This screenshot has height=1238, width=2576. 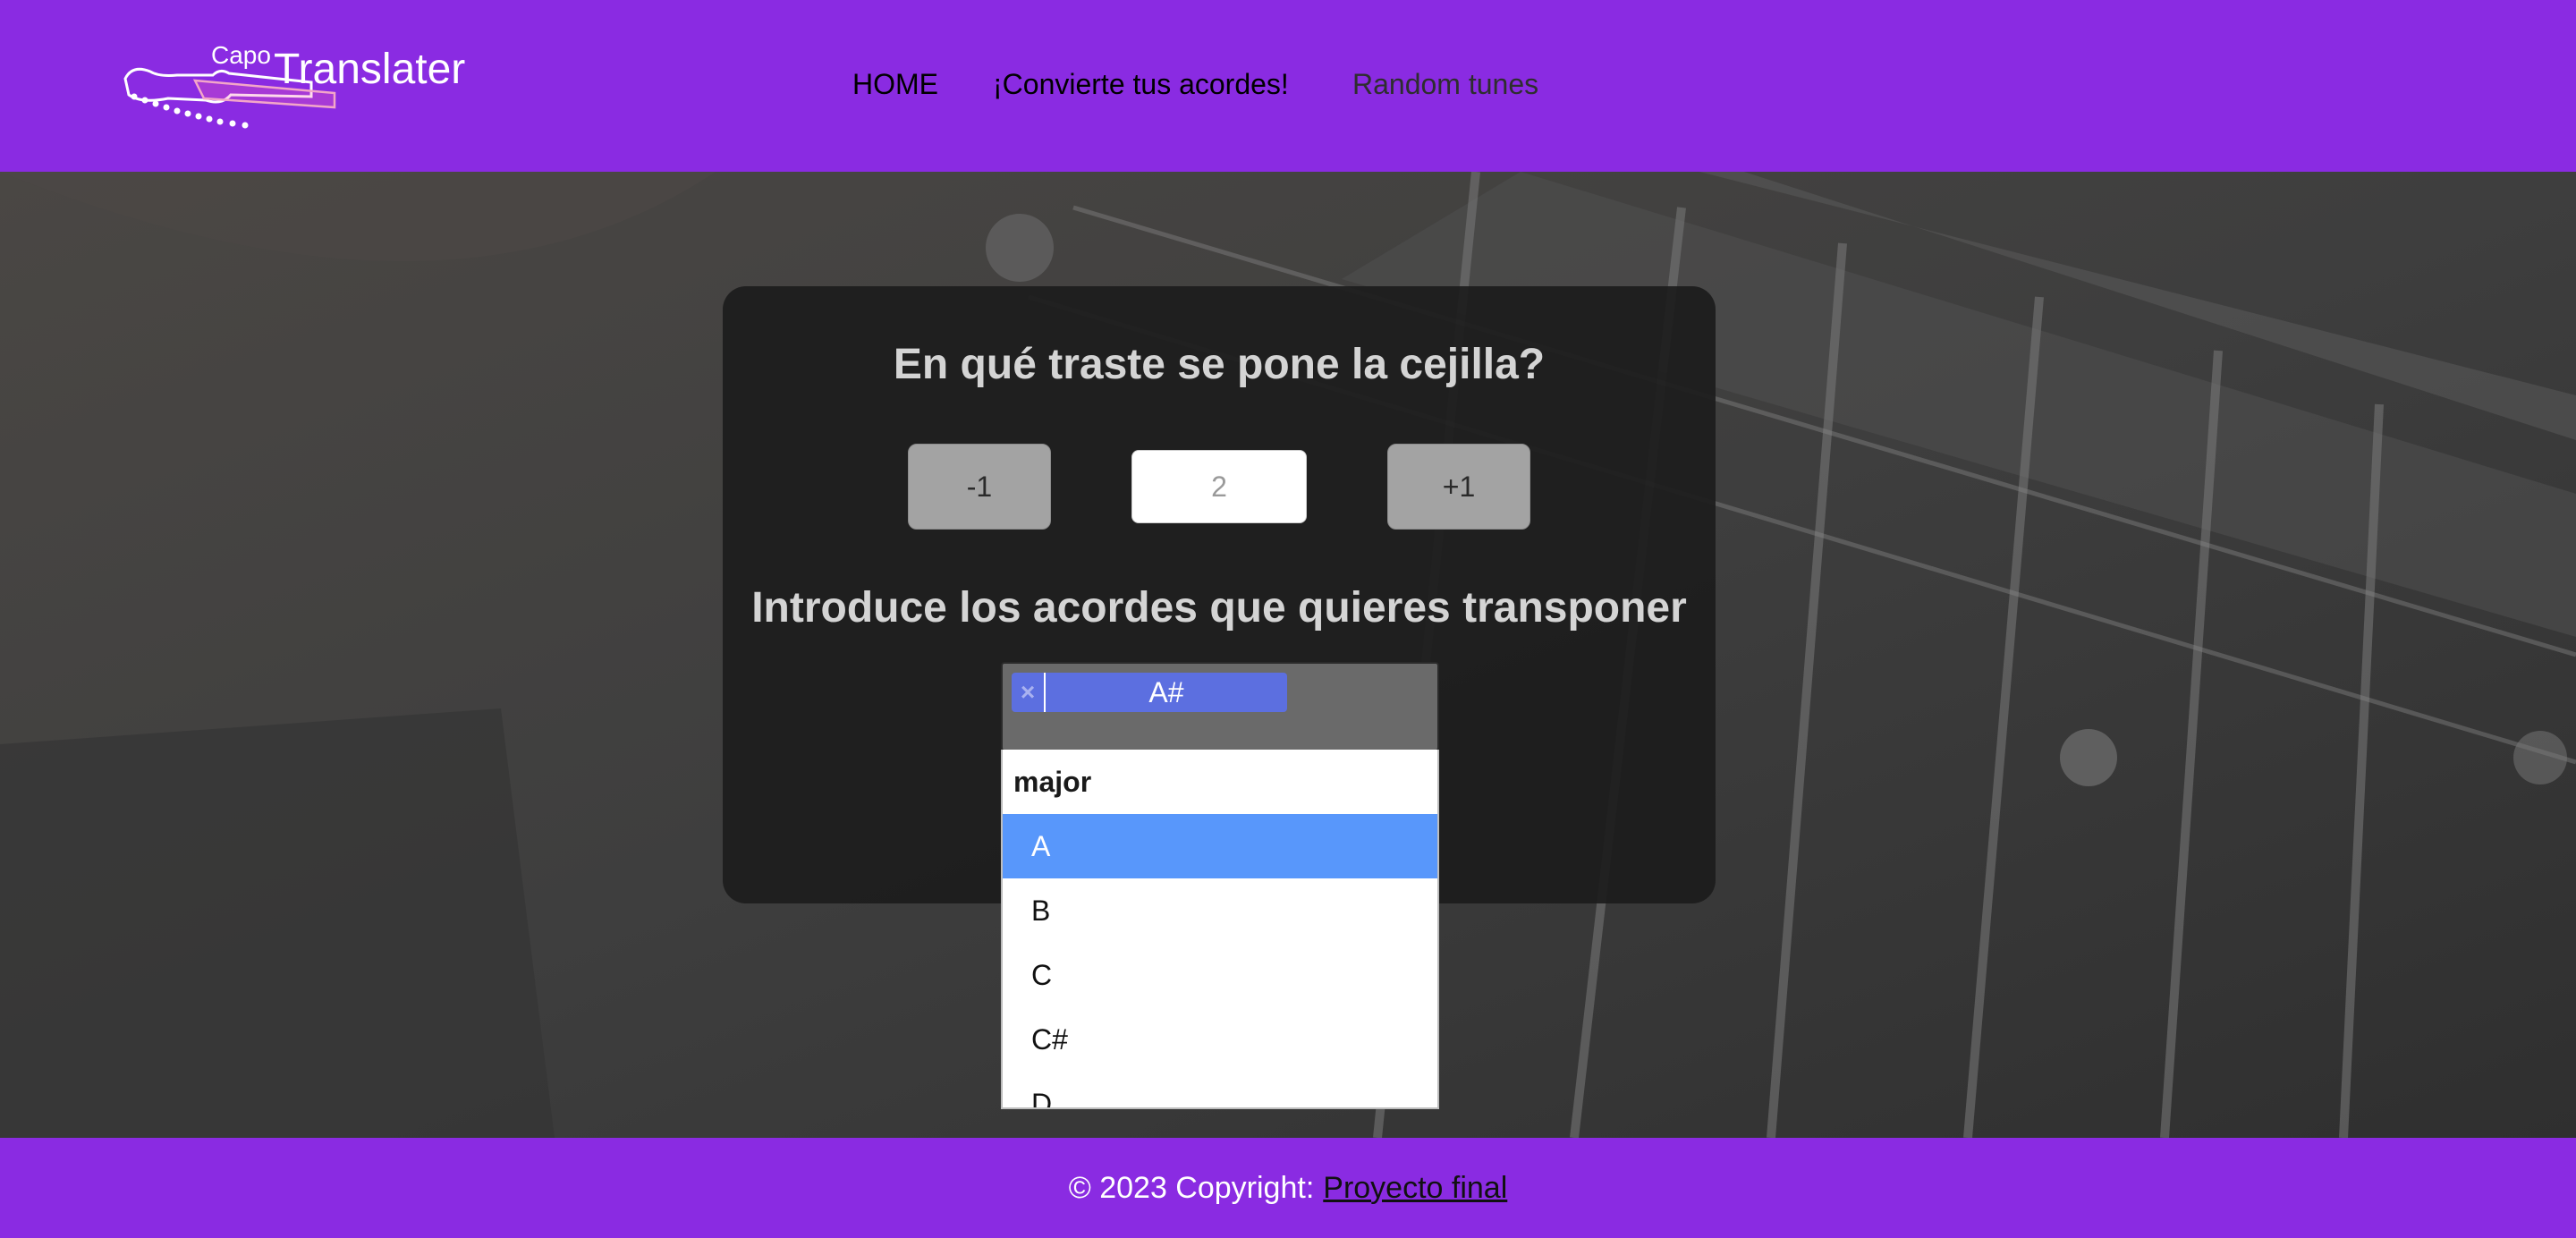 I want to click on option-group-label: major, so click(x=1052, y=781).